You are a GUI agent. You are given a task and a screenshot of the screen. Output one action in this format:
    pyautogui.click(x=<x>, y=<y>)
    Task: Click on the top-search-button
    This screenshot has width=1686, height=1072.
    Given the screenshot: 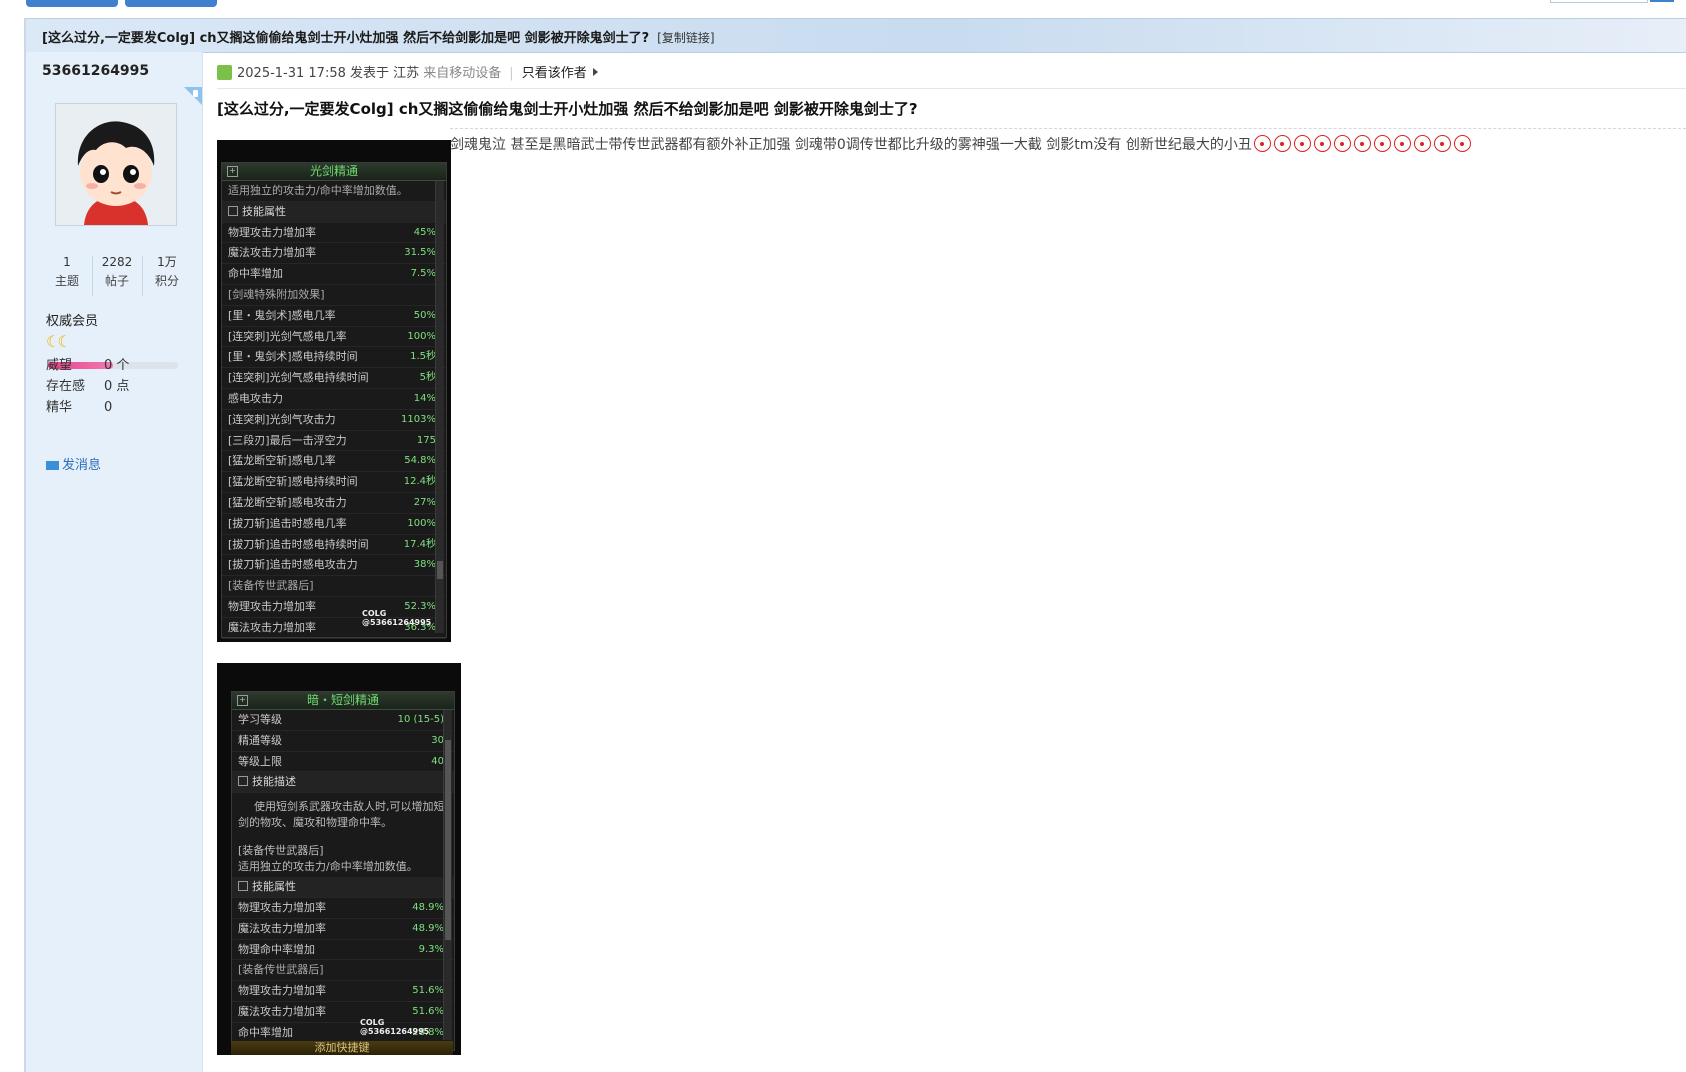 What is the action you would take?
    pyautogui.click(x=1662, y=1)
    